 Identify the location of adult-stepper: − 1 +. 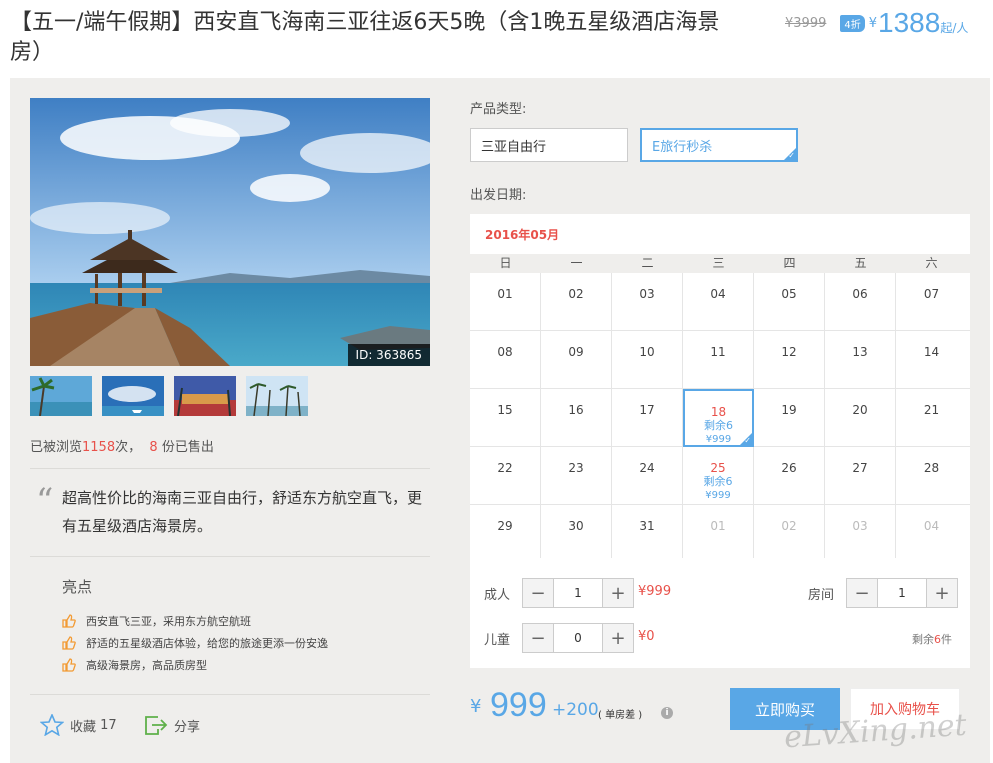
(578, 593).